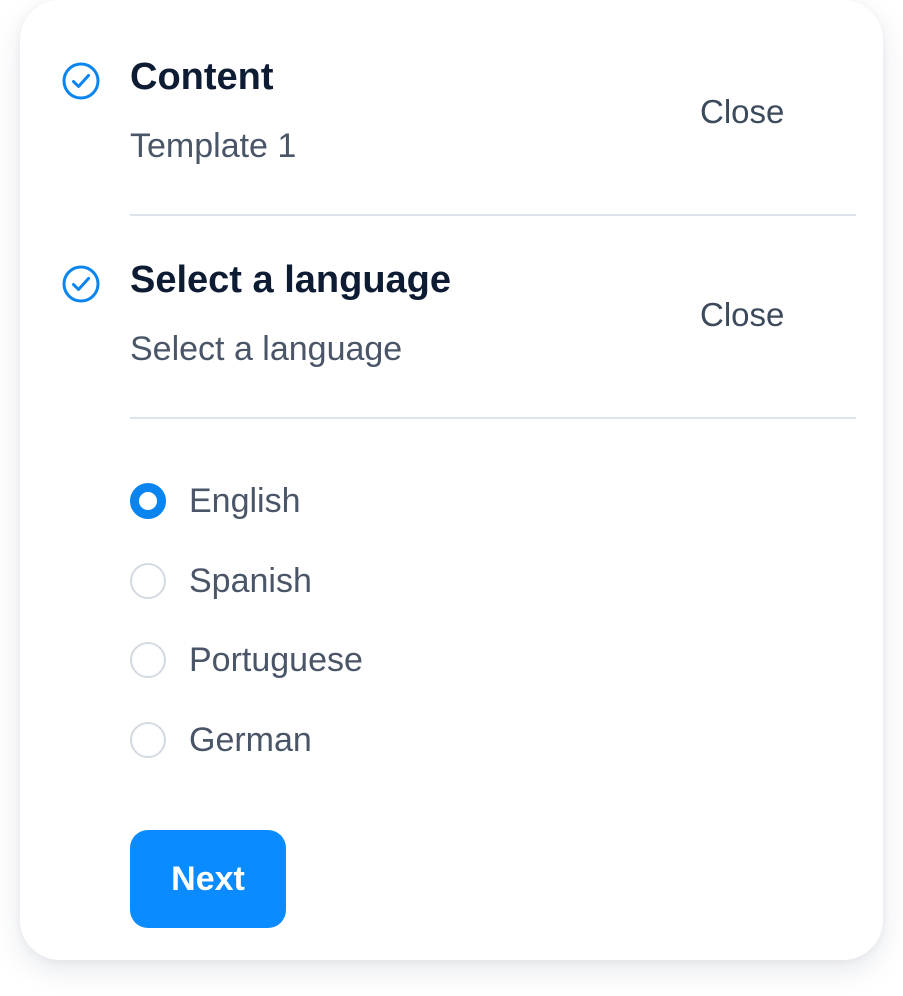 Image resolution: width=903 pixels, height=996 pixels. I want to click on step-title: Select a language, so click(291, 280).